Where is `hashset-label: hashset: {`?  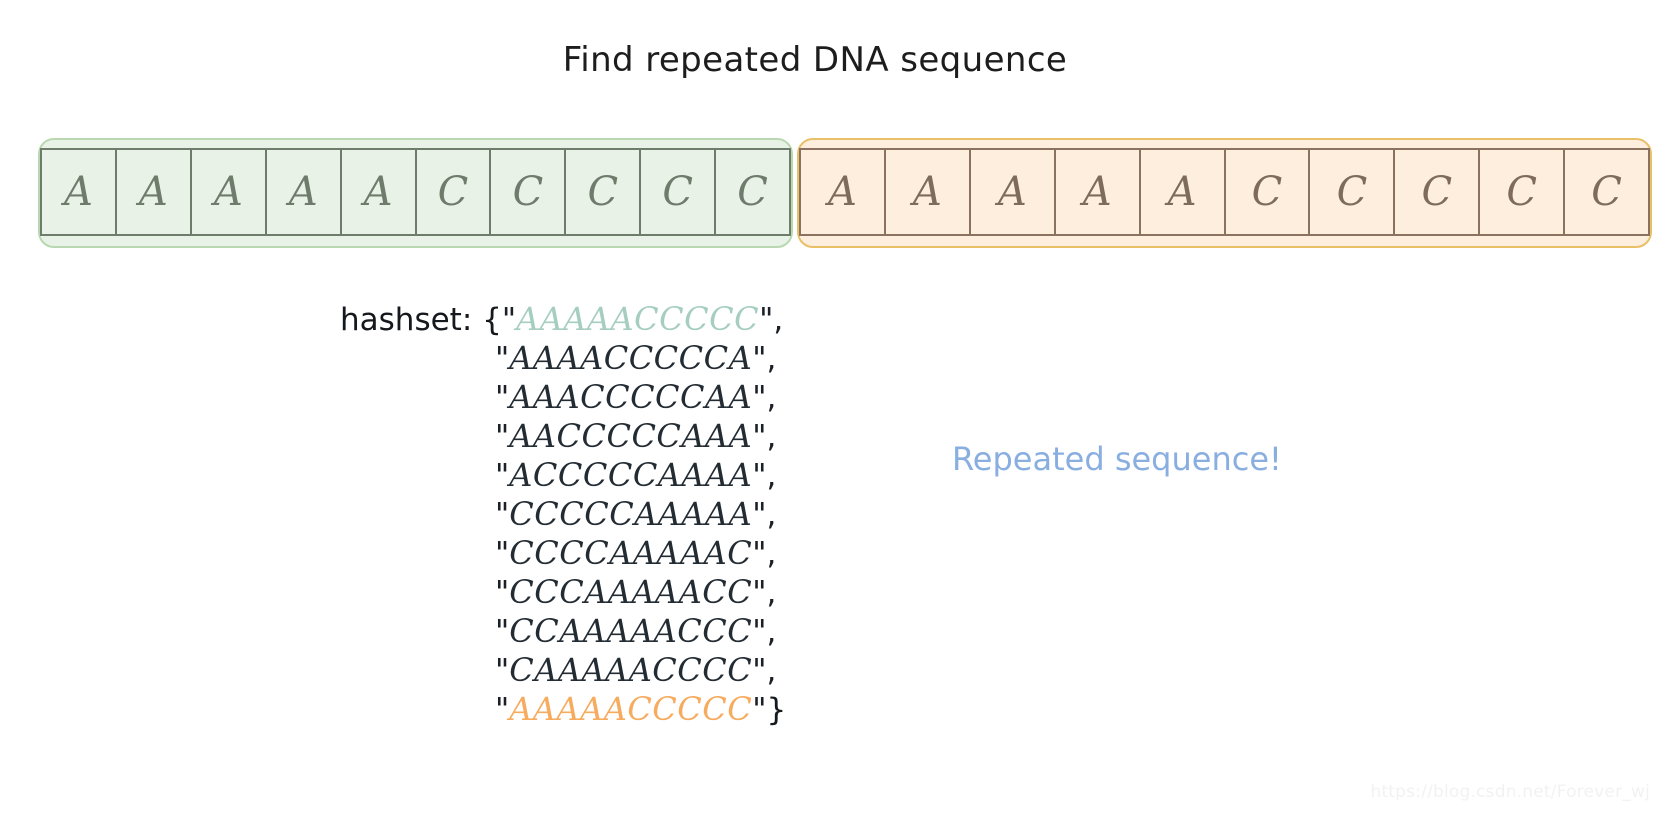
hashset-label: hashset: { is located at coordinates (421, 320).